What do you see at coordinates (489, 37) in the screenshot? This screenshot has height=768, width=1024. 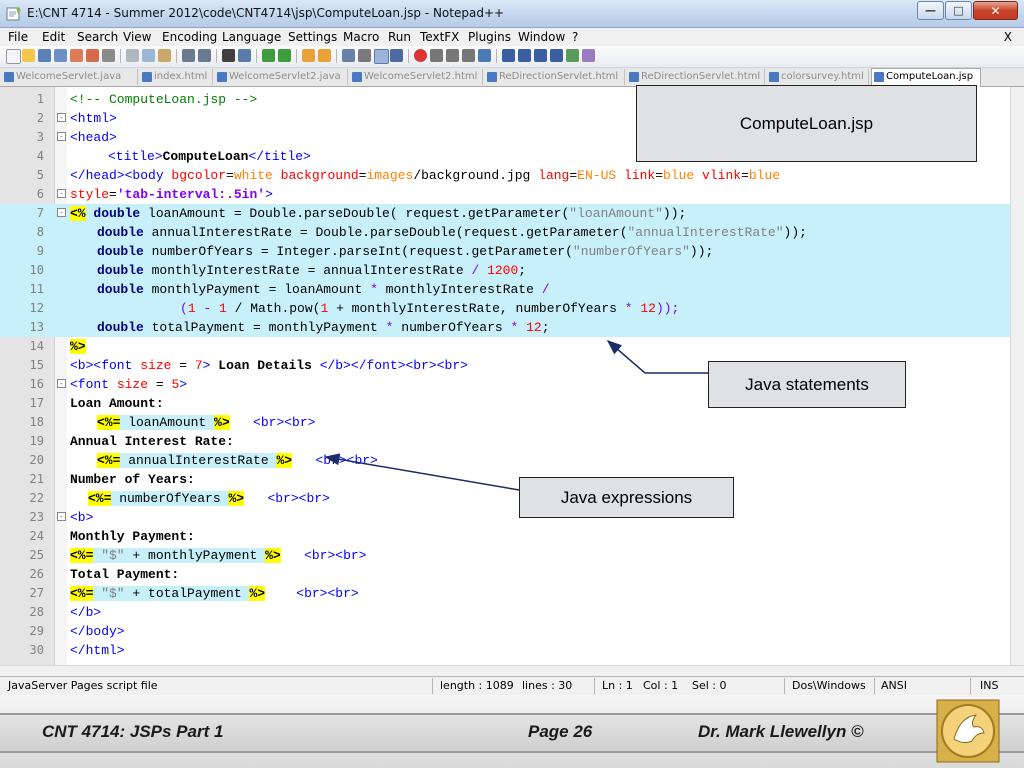 I see `menu-plugins: Plugins` at bounding box center [489, 37].